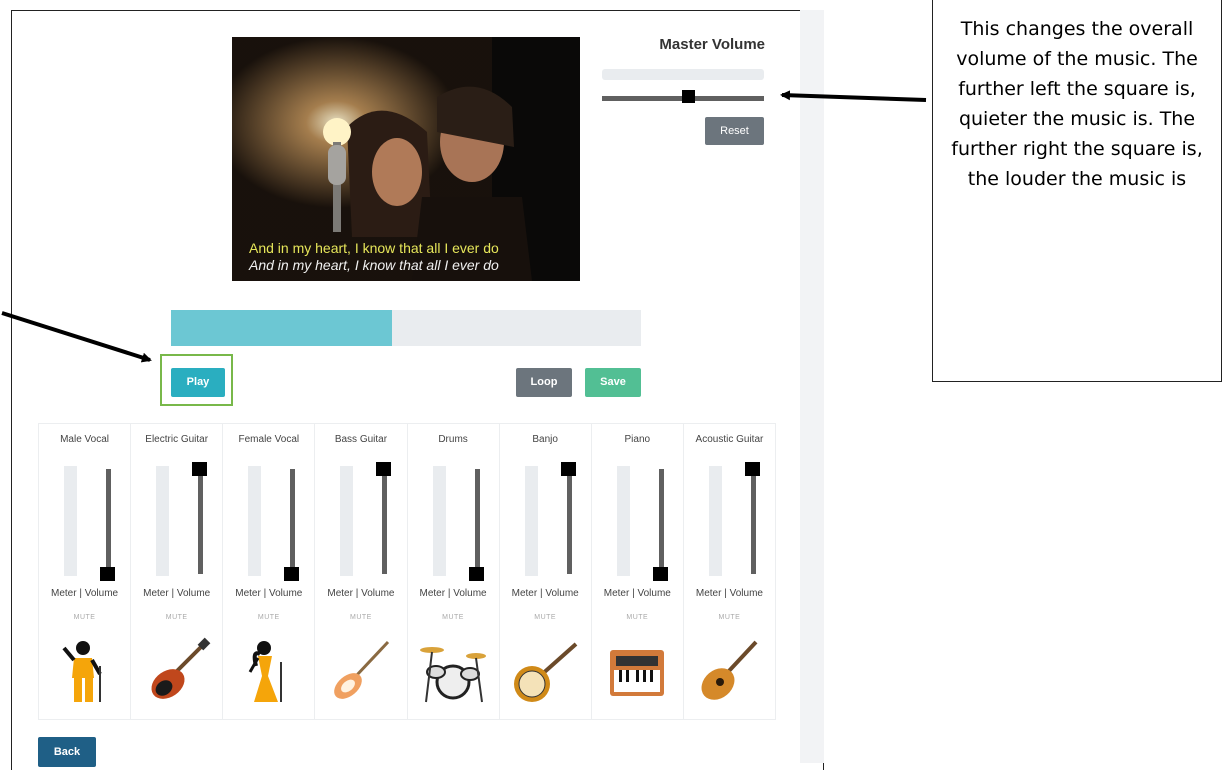 The height and width of the screenshot is (770, 1225). I want to click on channel-strip: Banjo Meter | Volume MUTE, so click(546, 571).